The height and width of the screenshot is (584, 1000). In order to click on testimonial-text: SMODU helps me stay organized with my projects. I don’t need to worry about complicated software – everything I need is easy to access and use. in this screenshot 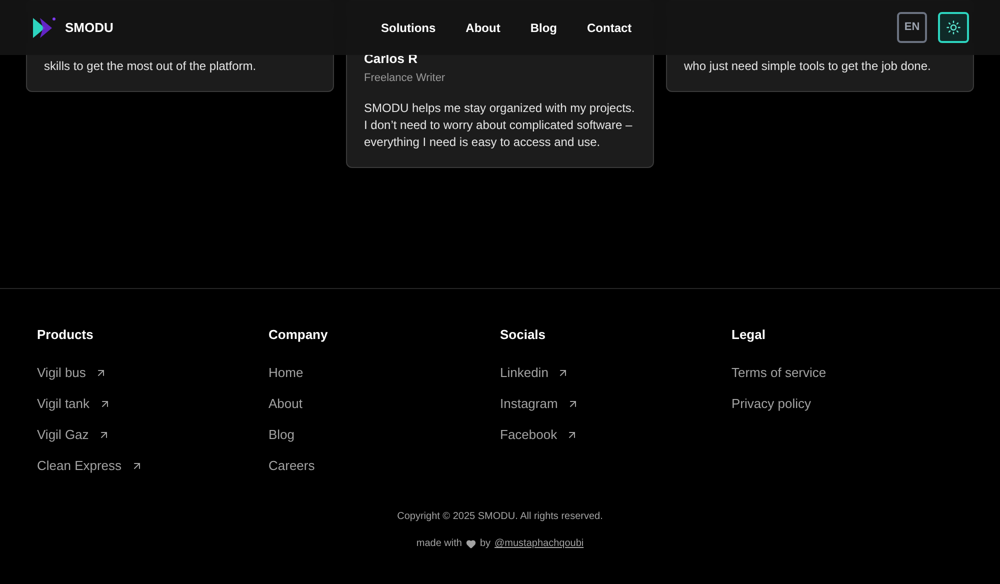, I will do `click(500, 125)`.